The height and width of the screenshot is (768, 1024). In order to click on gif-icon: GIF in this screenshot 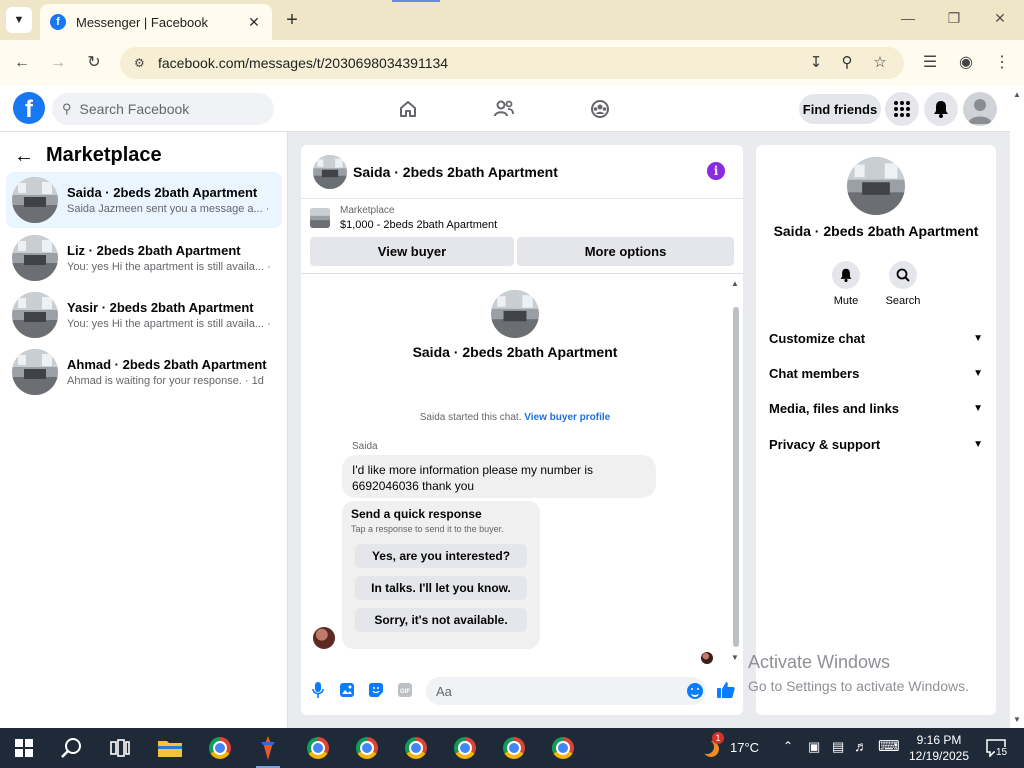, I will do `click(405, 690)`.